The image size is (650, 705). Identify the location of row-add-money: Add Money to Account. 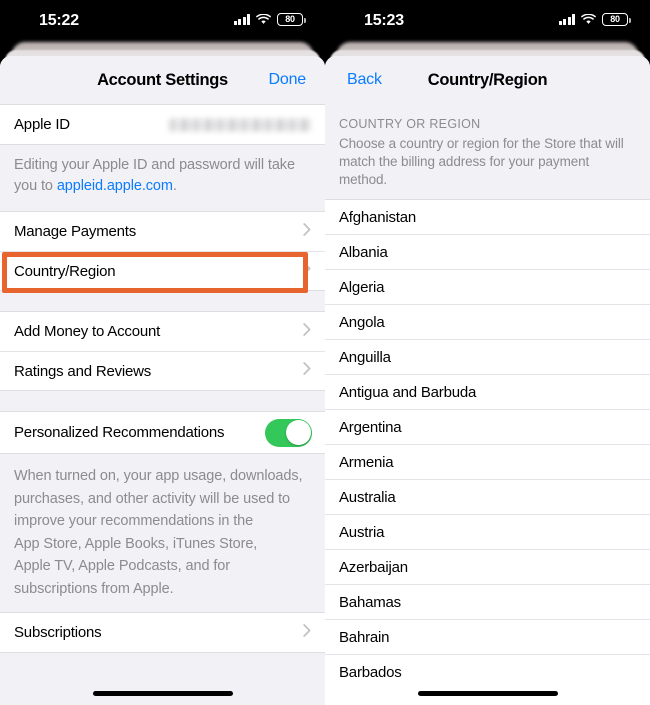
(162, 331).